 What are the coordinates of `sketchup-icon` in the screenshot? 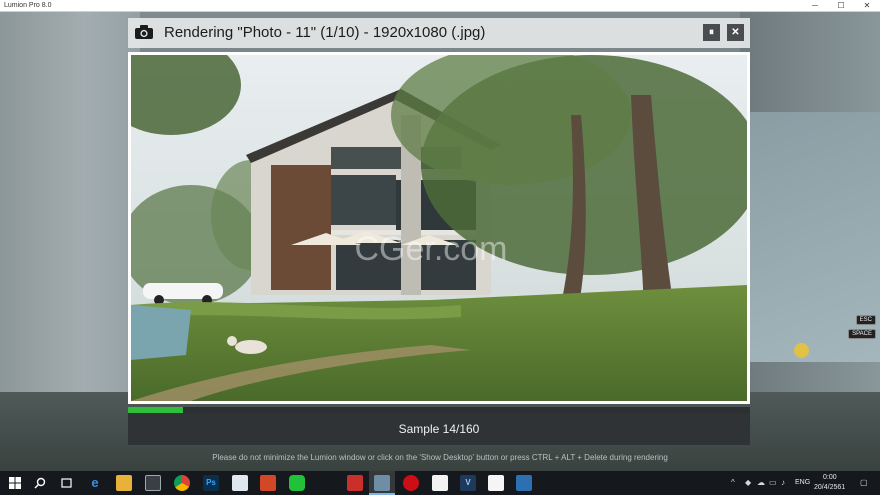 It's located at (355, 483).